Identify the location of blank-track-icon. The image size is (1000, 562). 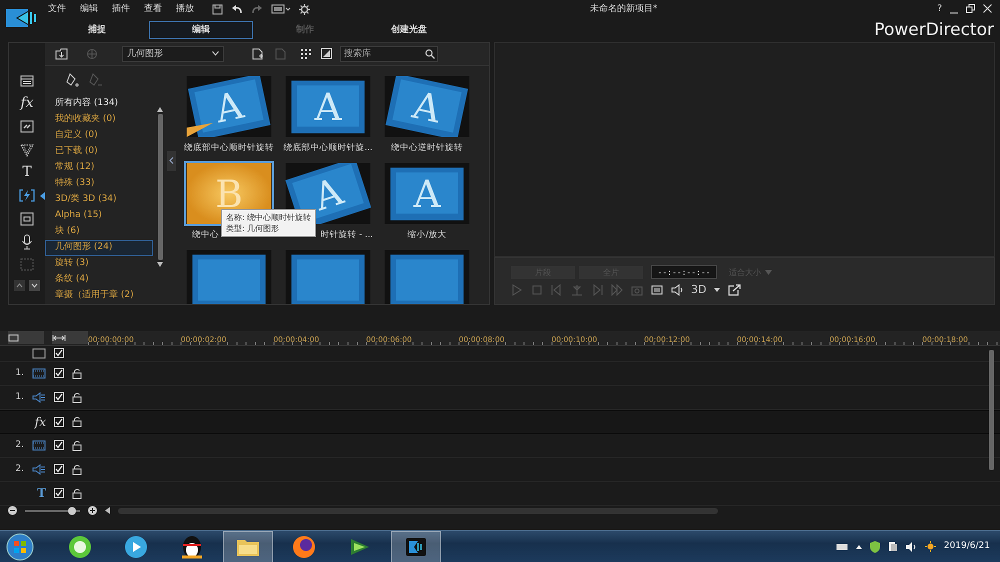
(39, 353).